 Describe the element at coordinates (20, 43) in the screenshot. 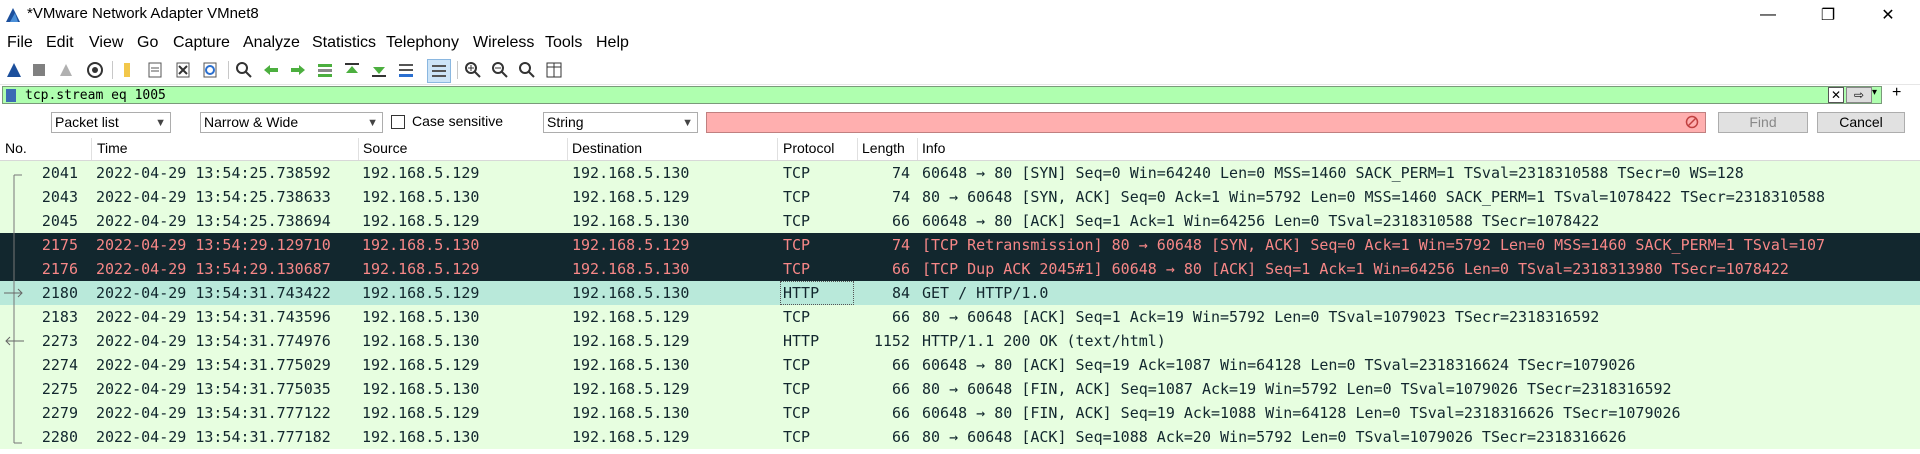

I see `menu-file: File` at that location.